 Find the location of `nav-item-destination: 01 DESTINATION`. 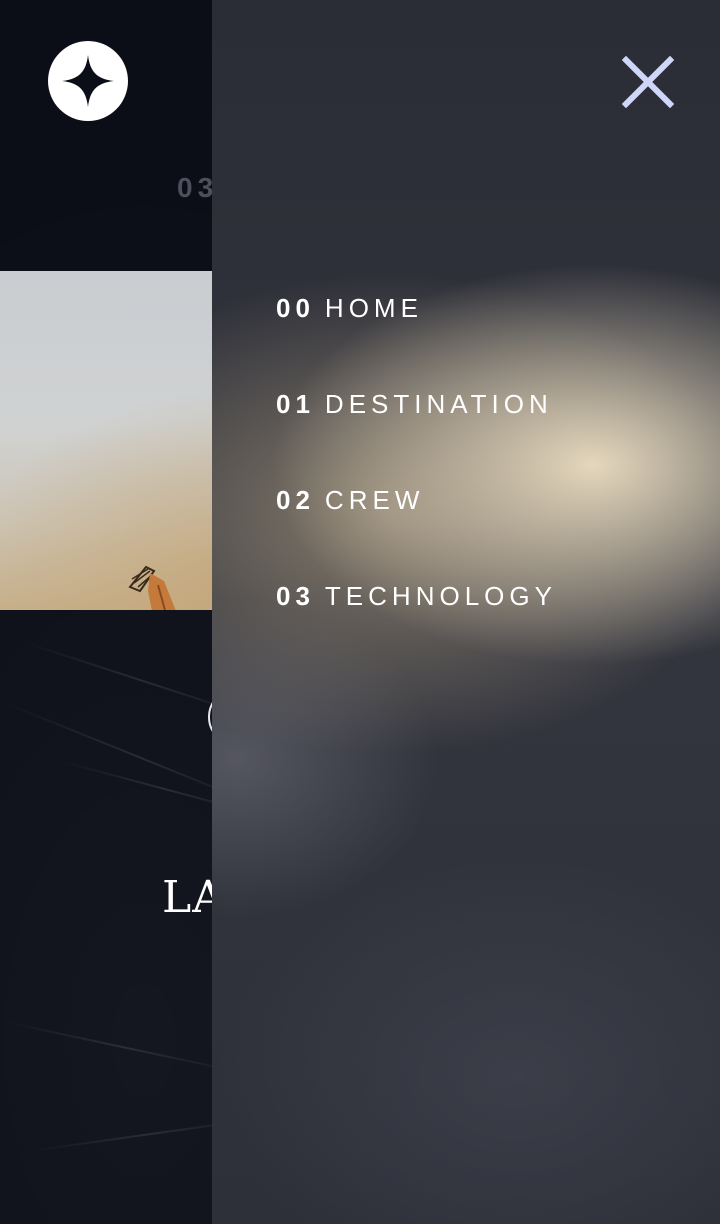

nav-item-destination: 01 DESTINATION is located at coordinates (416, 404).